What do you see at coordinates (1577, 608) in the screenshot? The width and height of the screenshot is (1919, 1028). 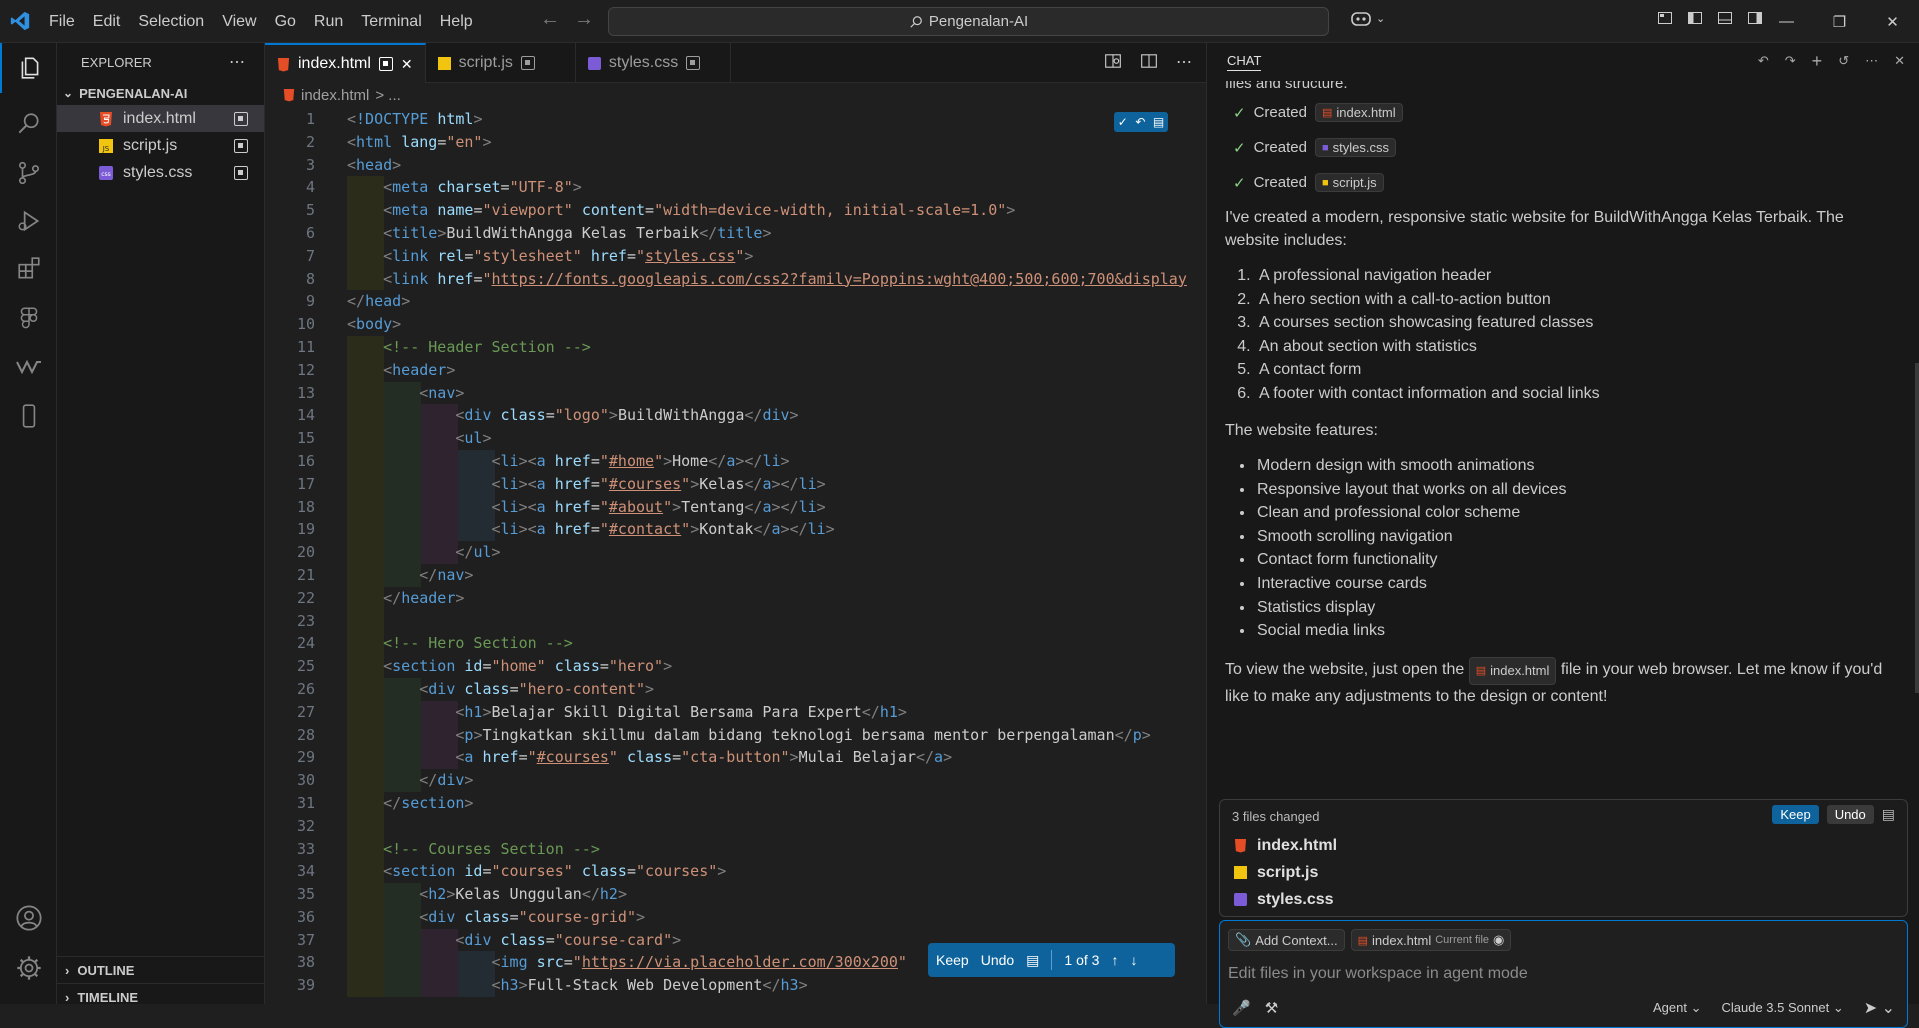 I see `list-item: Statistics display` at bounding box center [1577, 608].